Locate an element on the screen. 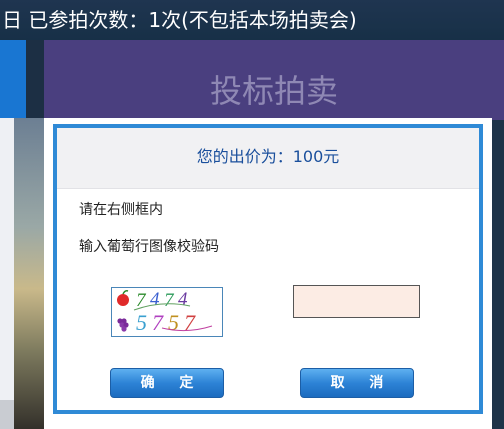 The image size is (504, 429). captcha-input is located at coordinates (356, 301).